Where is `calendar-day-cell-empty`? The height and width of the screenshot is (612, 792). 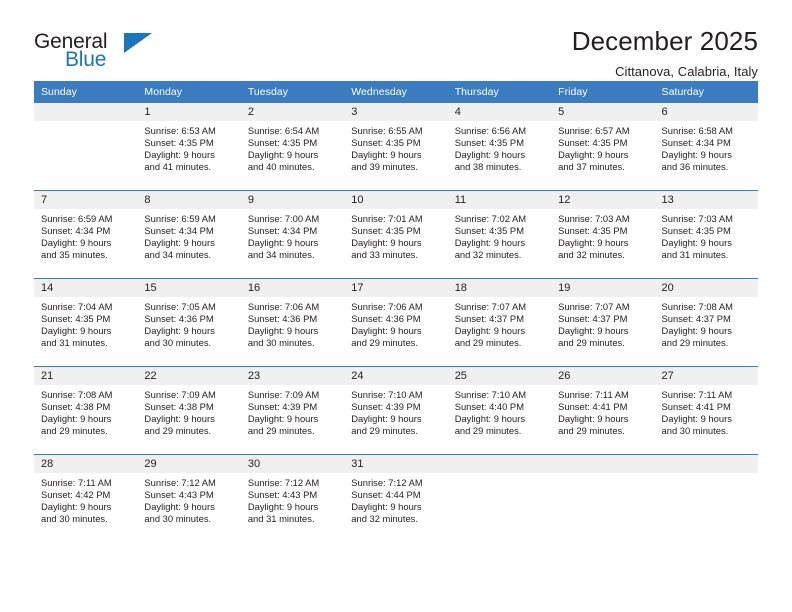 calendar-day-cell-empty is located at coordinates (86, 147).